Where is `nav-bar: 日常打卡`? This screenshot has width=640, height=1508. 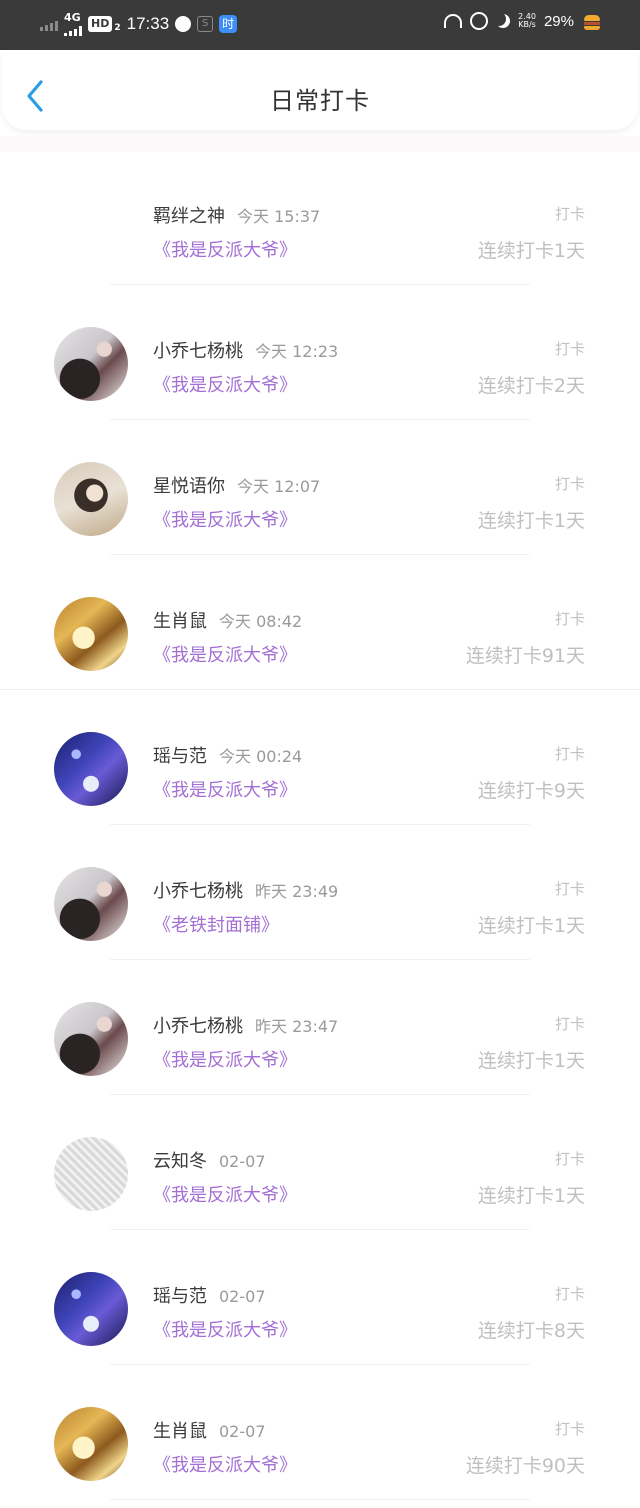 nav-bar: 日常打卡 is located at coordinates (320, 90).